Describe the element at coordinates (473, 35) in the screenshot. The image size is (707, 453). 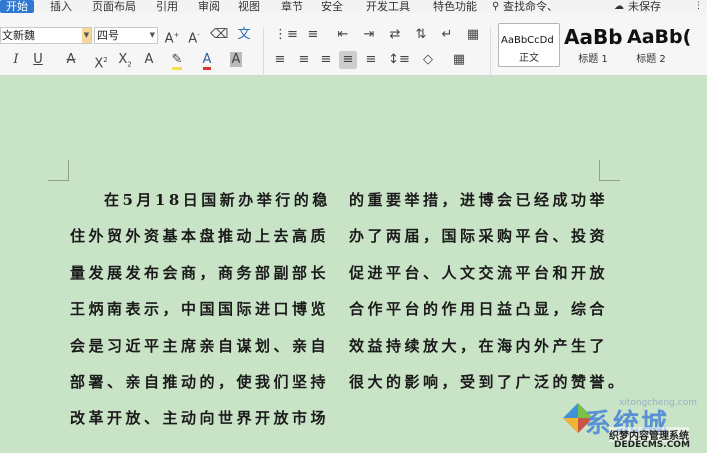
I see `table-icon: ▦` at that location.